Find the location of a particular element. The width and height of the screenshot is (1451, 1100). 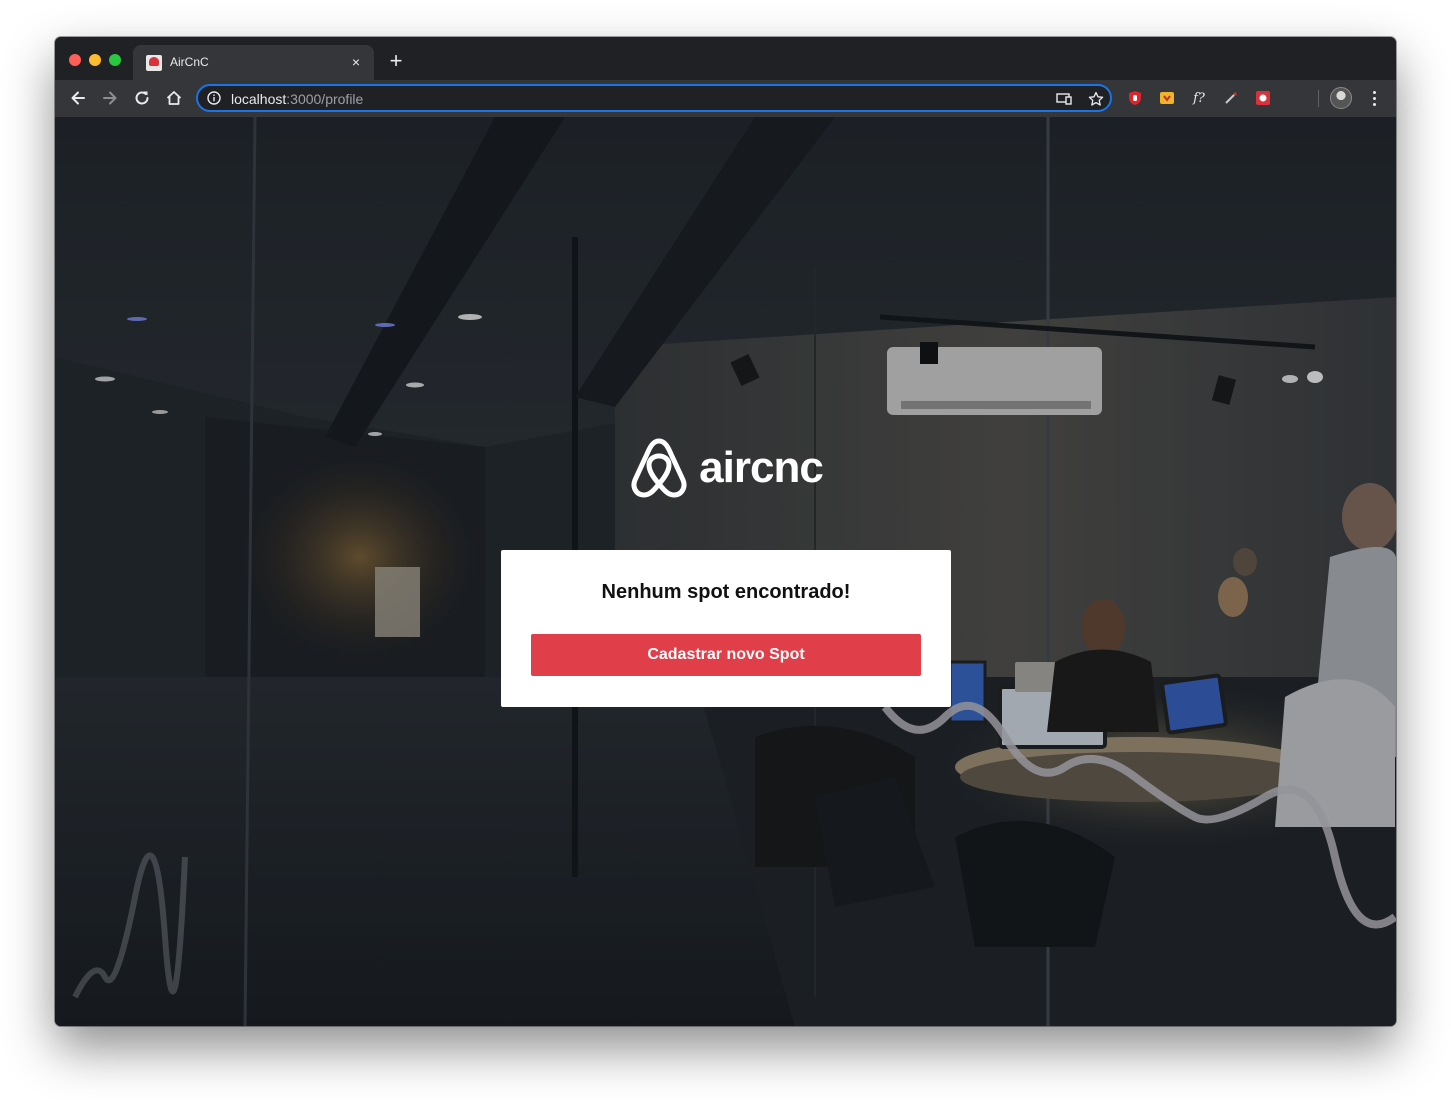

home-button is located at coordinates (174, 98).